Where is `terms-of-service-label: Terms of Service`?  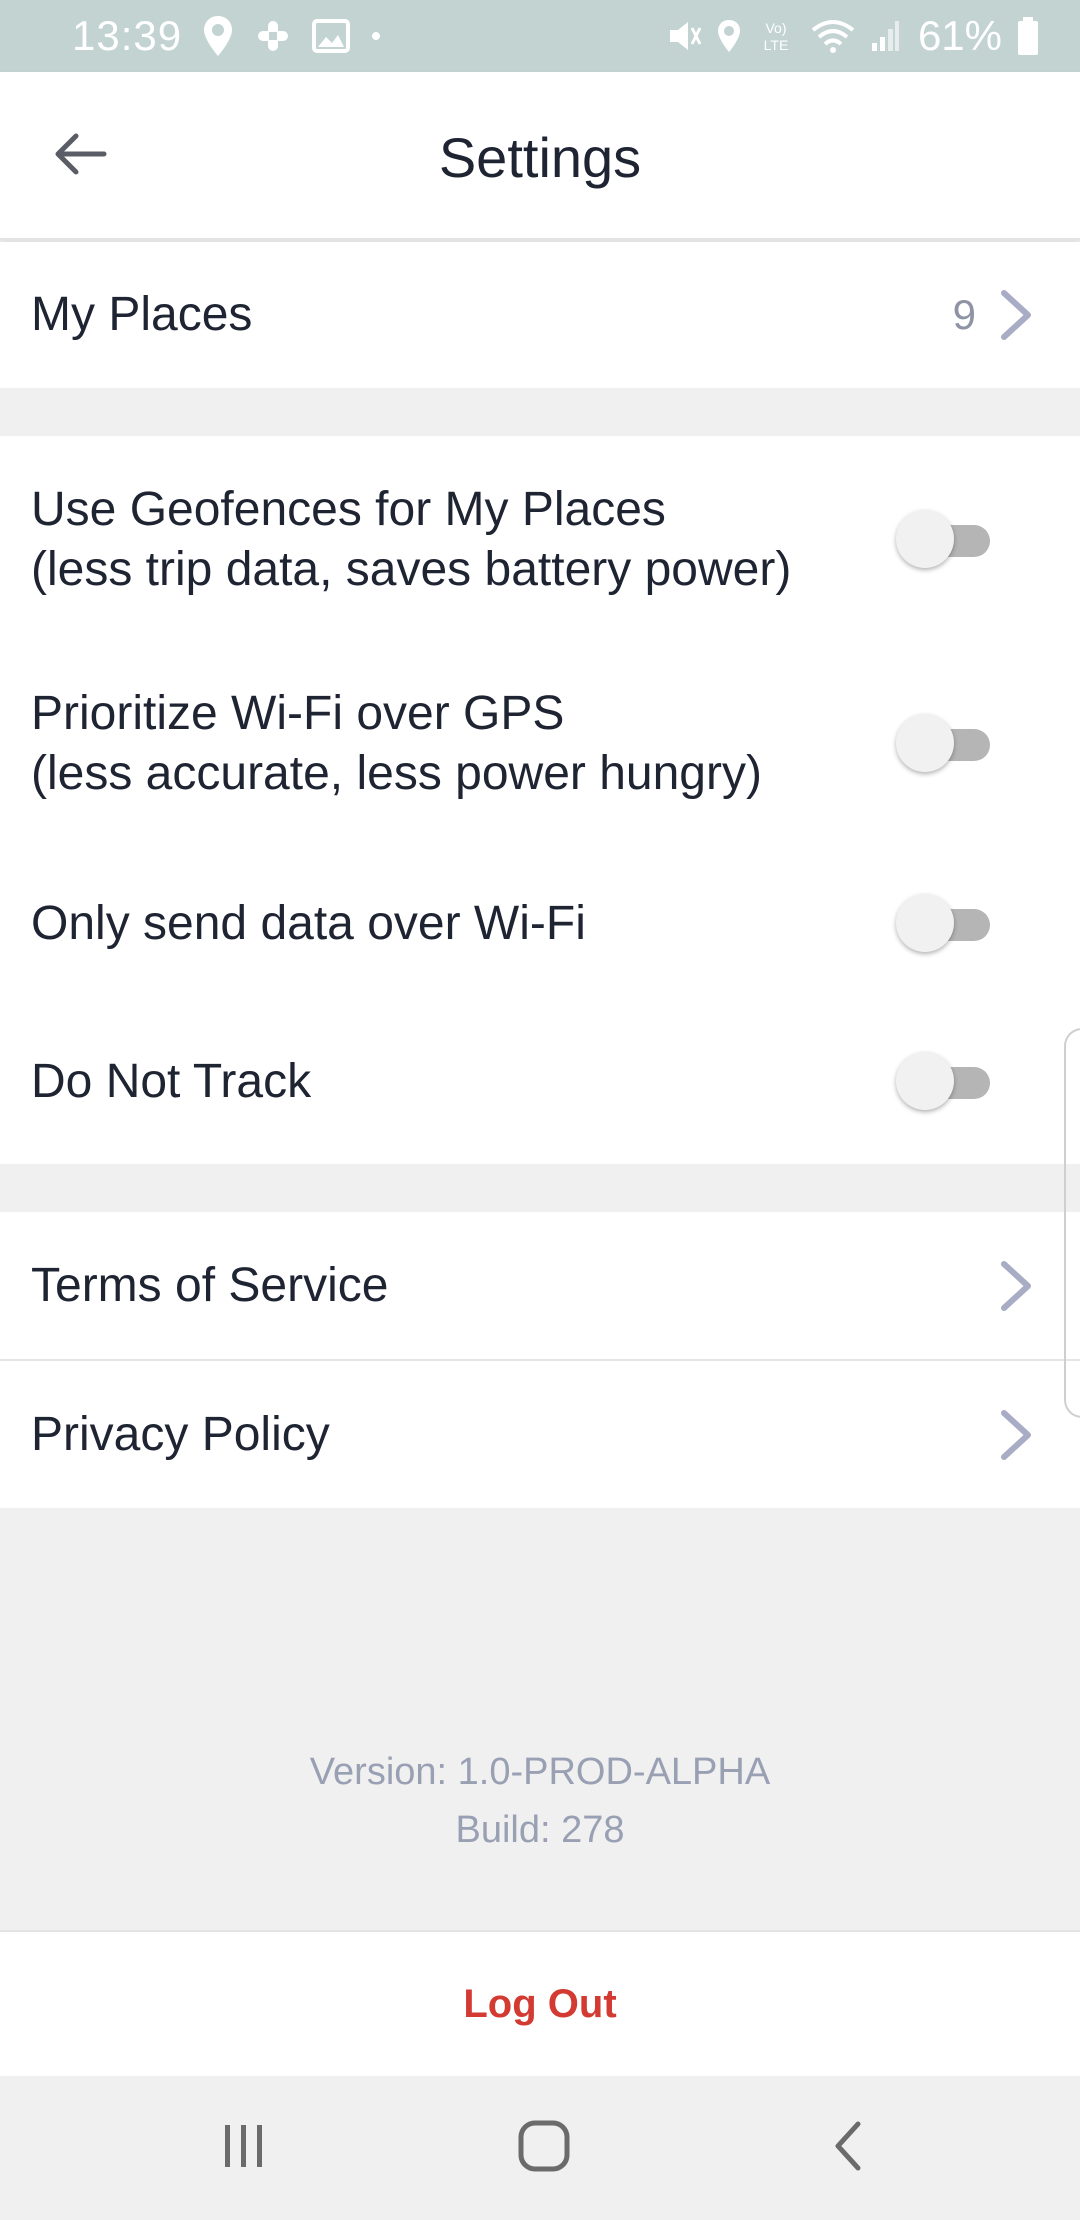
terms-of-service-label: Terms of Service is located at coordinates (210, 1285).